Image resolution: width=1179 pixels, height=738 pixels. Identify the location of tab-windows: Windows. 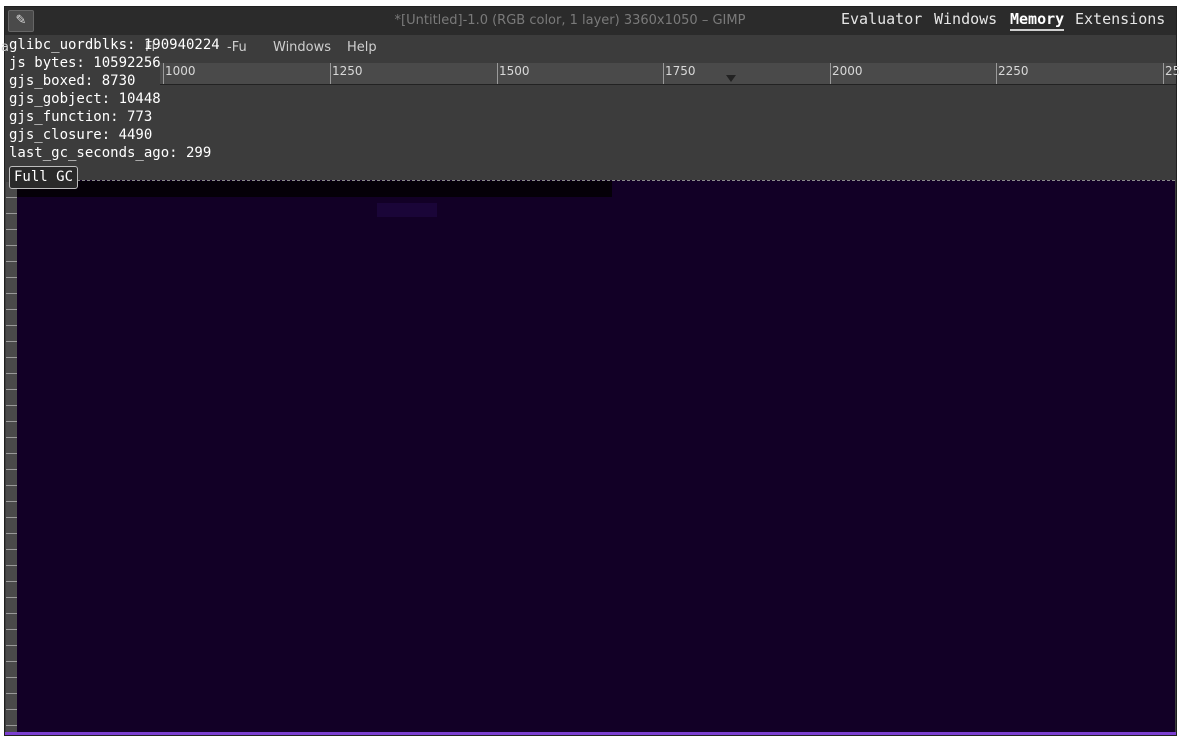
(965, 19).